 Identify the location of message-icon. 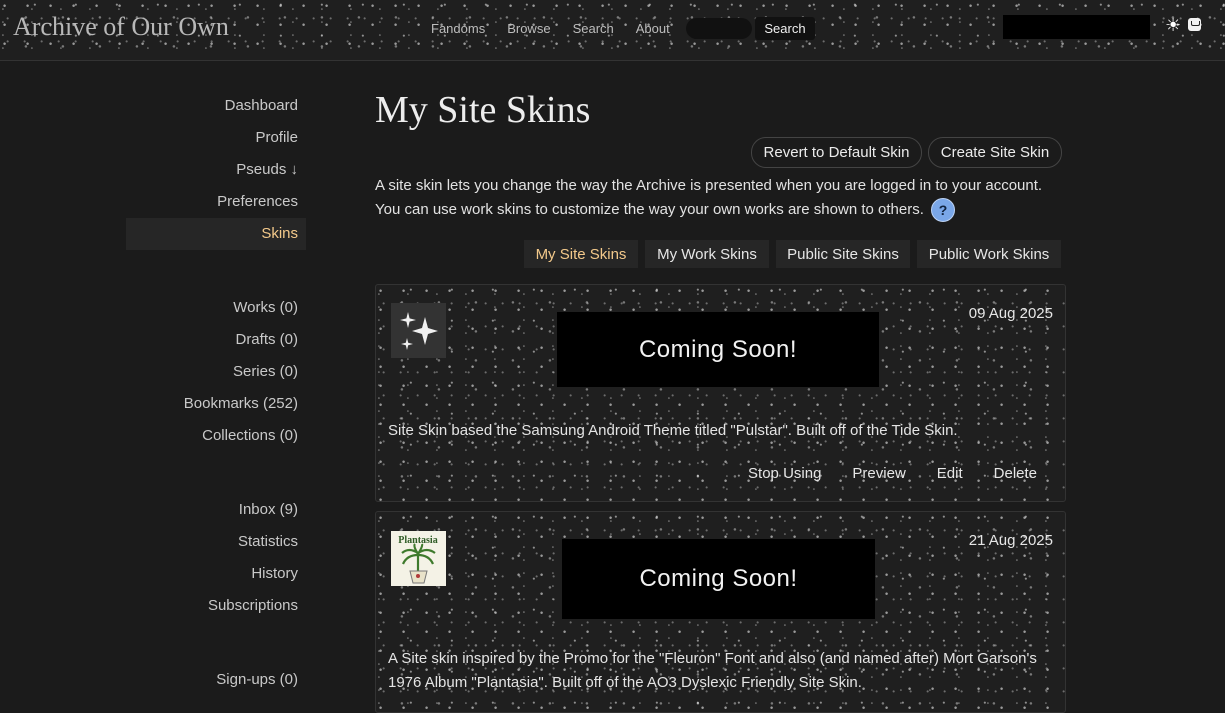
(1194, 24).